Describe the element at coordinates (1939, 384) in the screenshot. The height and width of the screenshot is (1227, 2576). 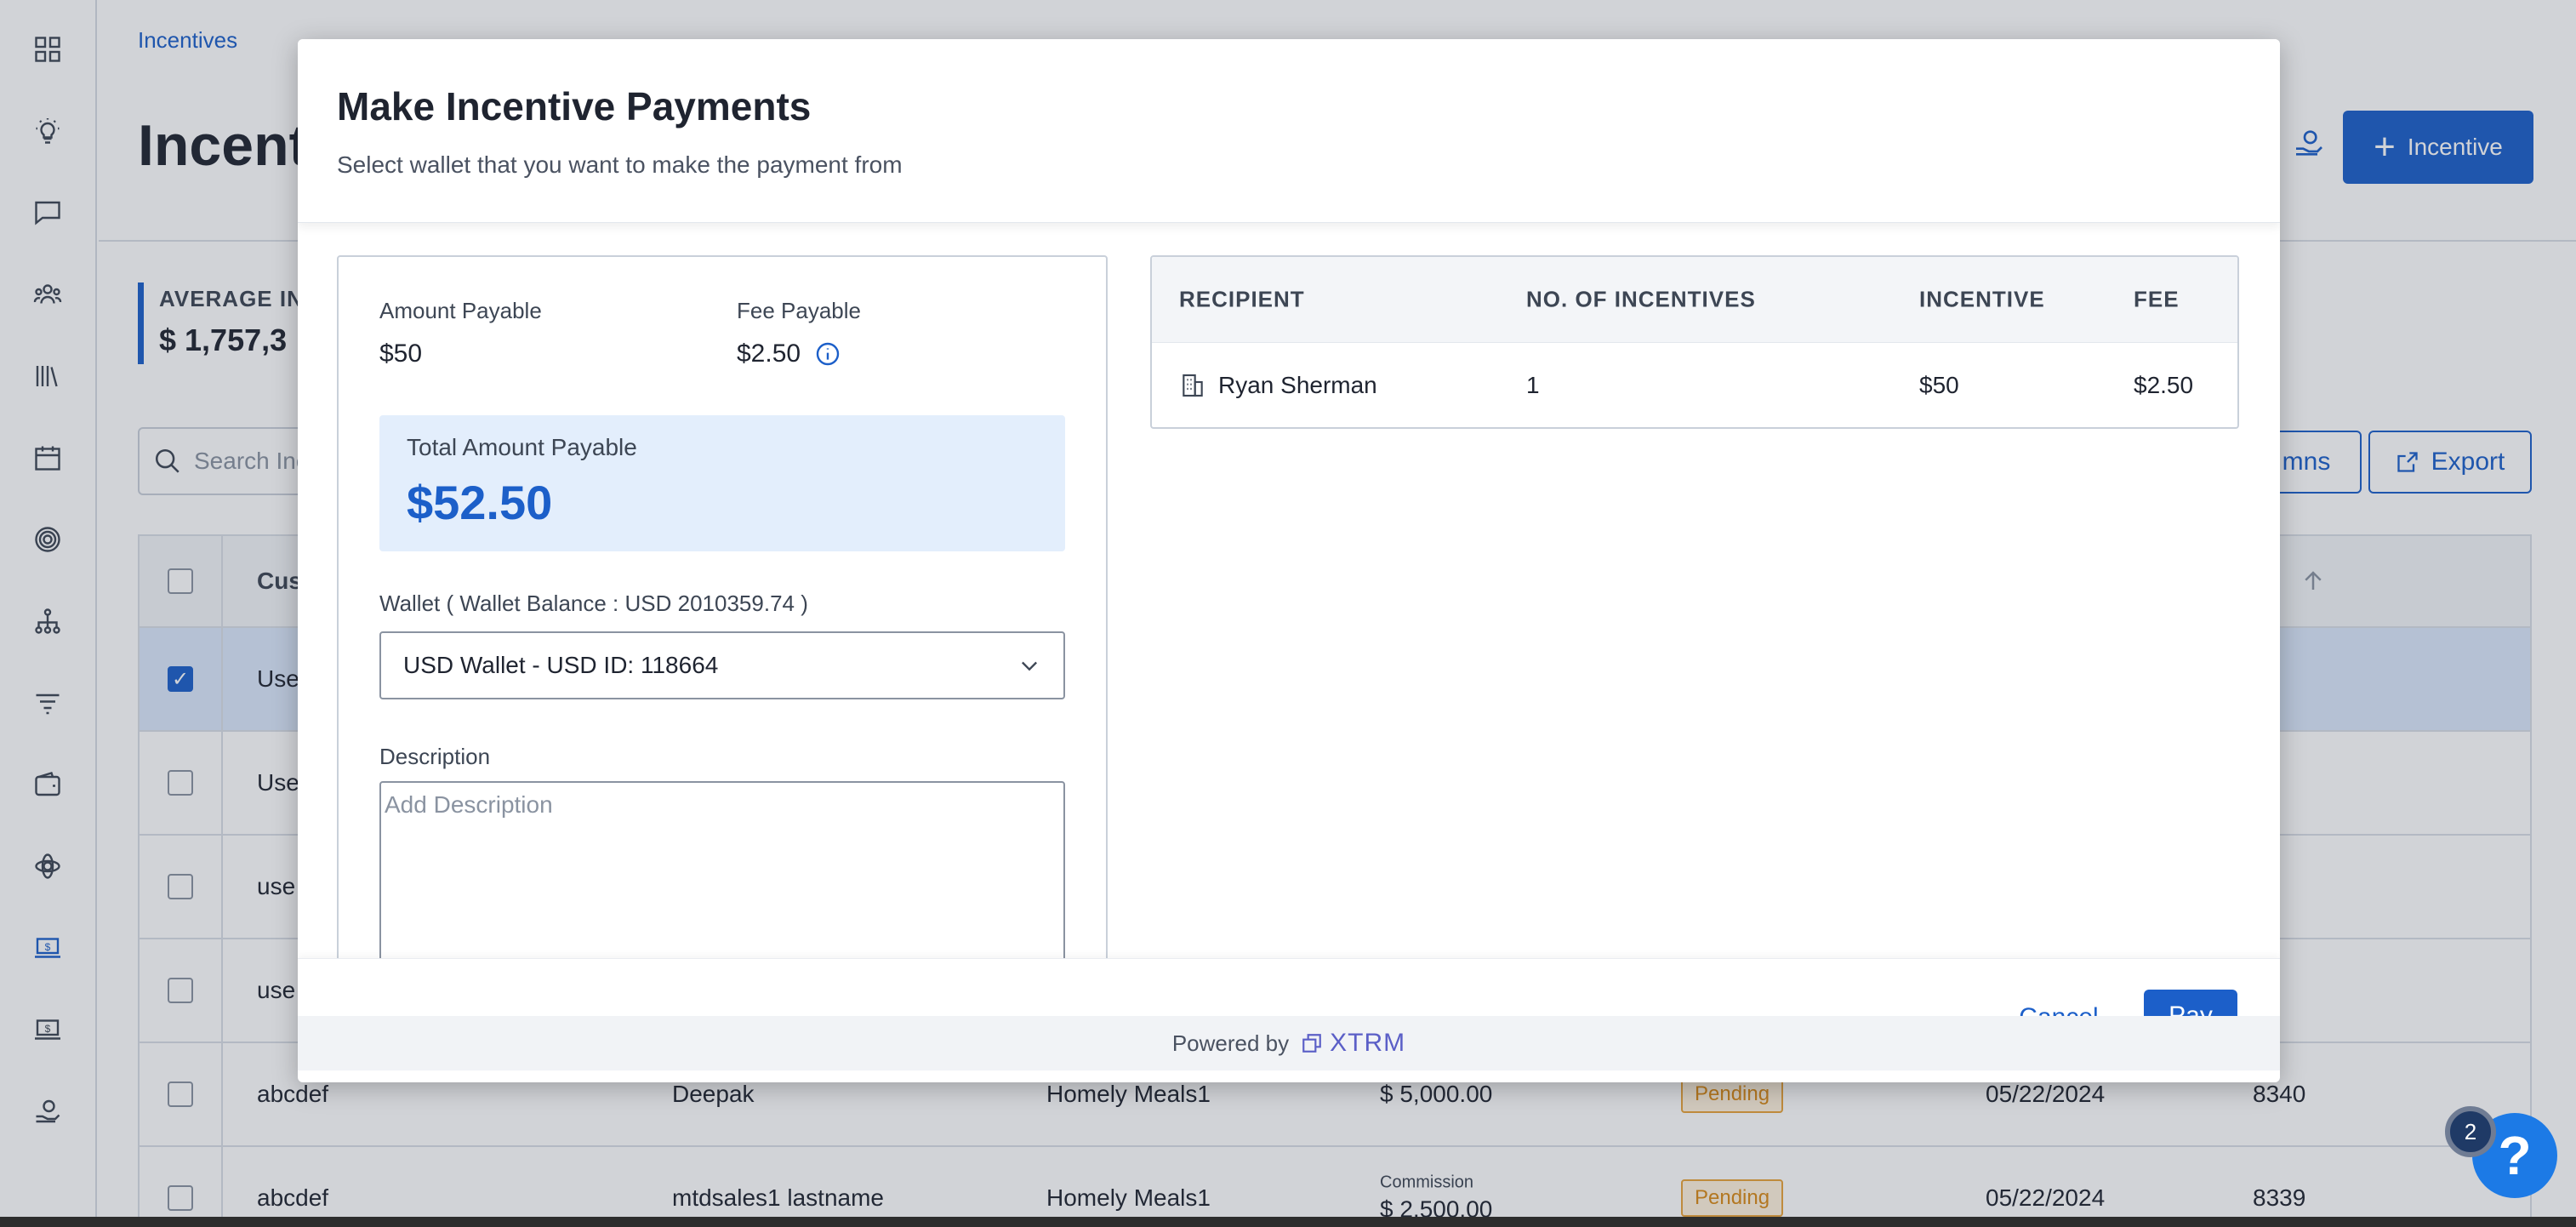
I see `incentive-amount: $50` at that location.